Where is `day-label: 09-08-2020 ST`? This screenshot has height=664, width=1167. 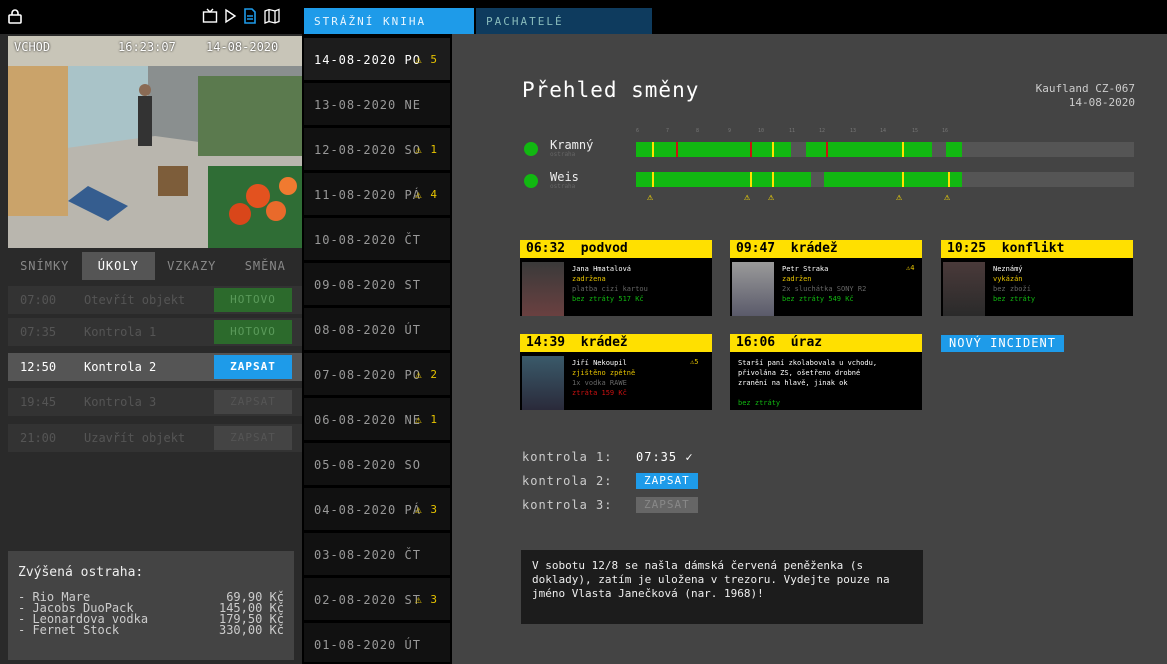 day-label: 09-08-2020 ST is located at coordinates (367, 285).